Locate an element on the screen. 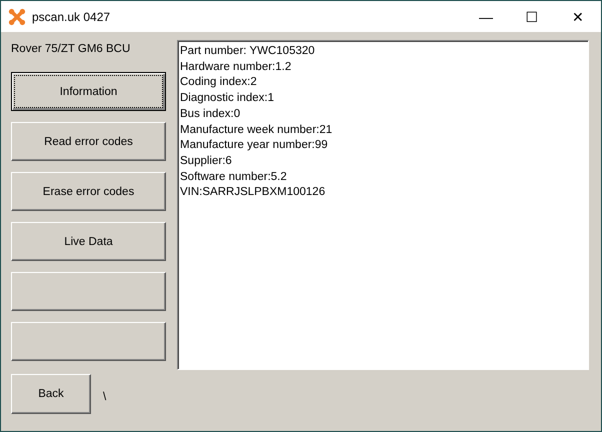 The image size is (602, 432). window-control: ☐ is located at coordinates (532, 16).